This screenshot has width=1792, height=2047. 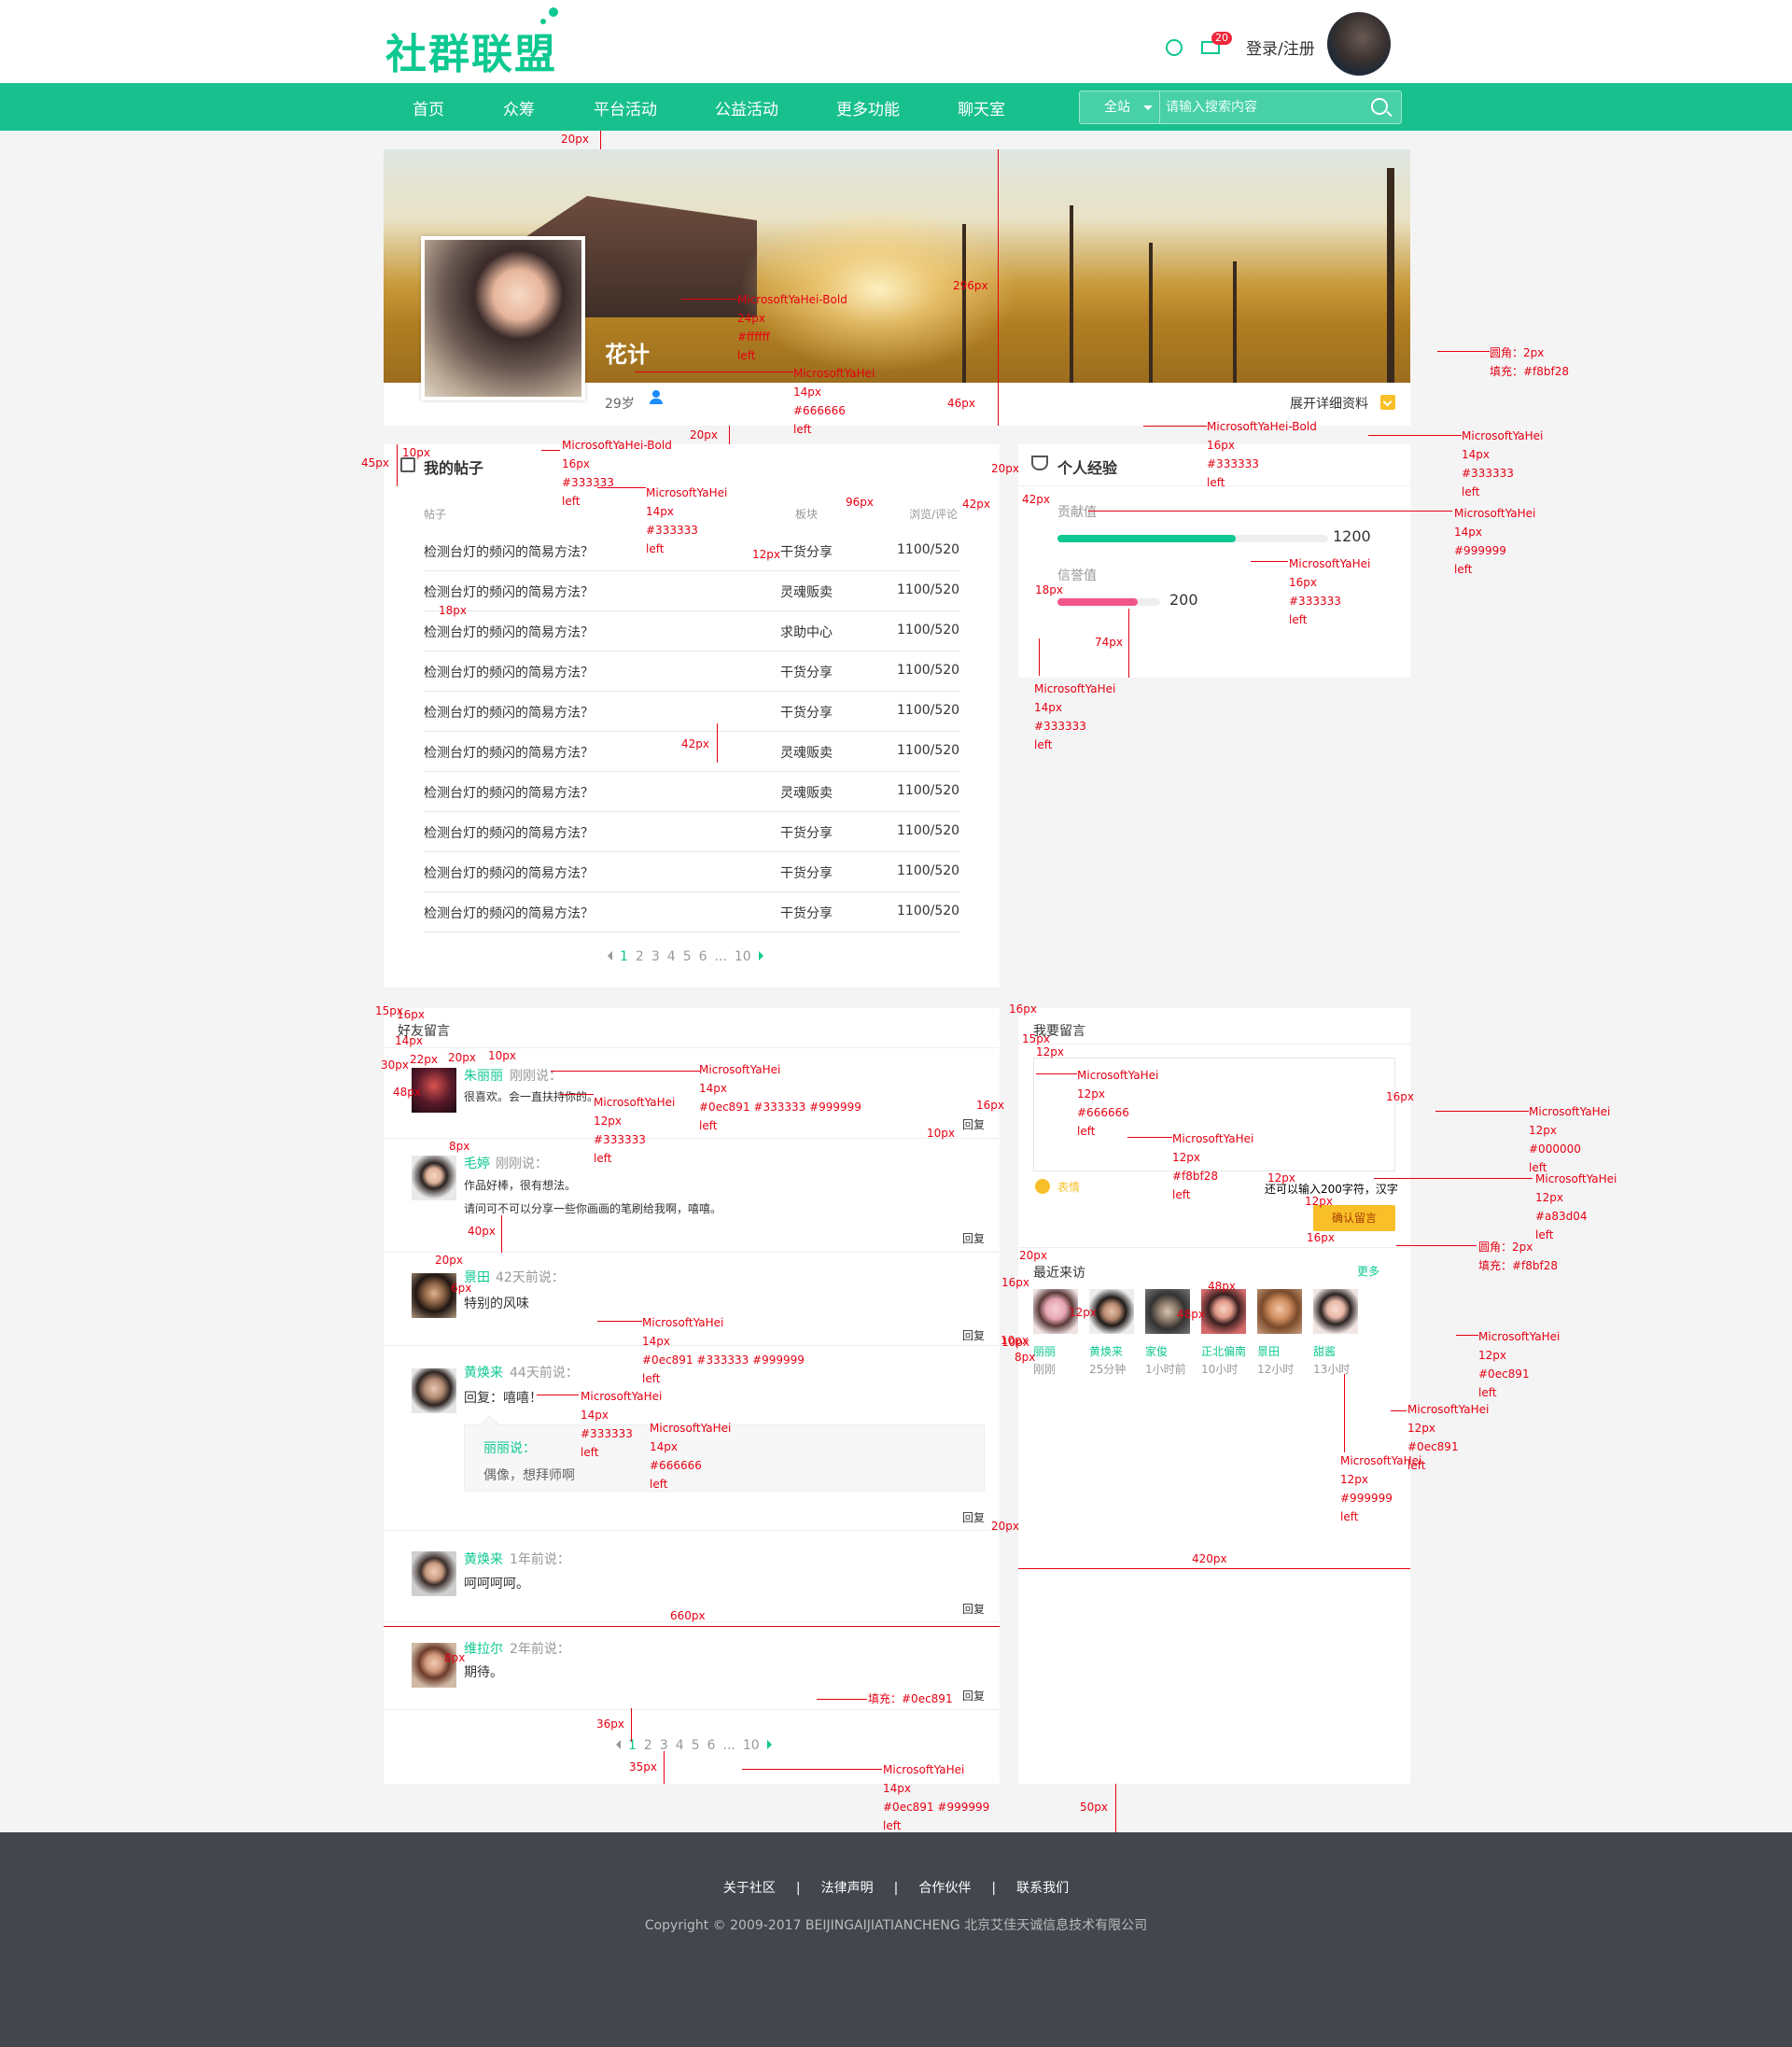 I want to click on spec-label: 420px, so click(x=1209, y=1558).